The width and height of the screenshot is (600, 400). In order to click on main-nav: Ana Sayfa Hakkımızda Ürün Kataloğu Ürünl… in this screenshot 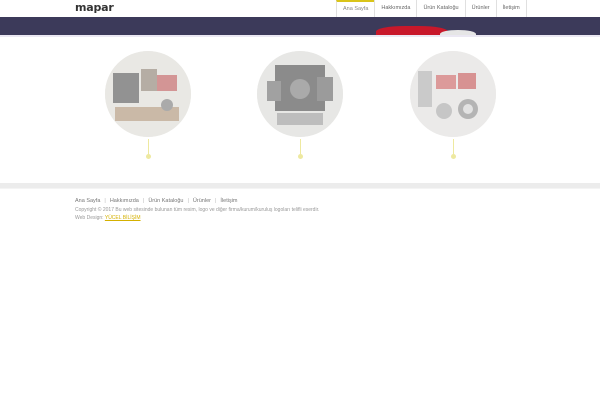, I will do `click(431, 8)`.